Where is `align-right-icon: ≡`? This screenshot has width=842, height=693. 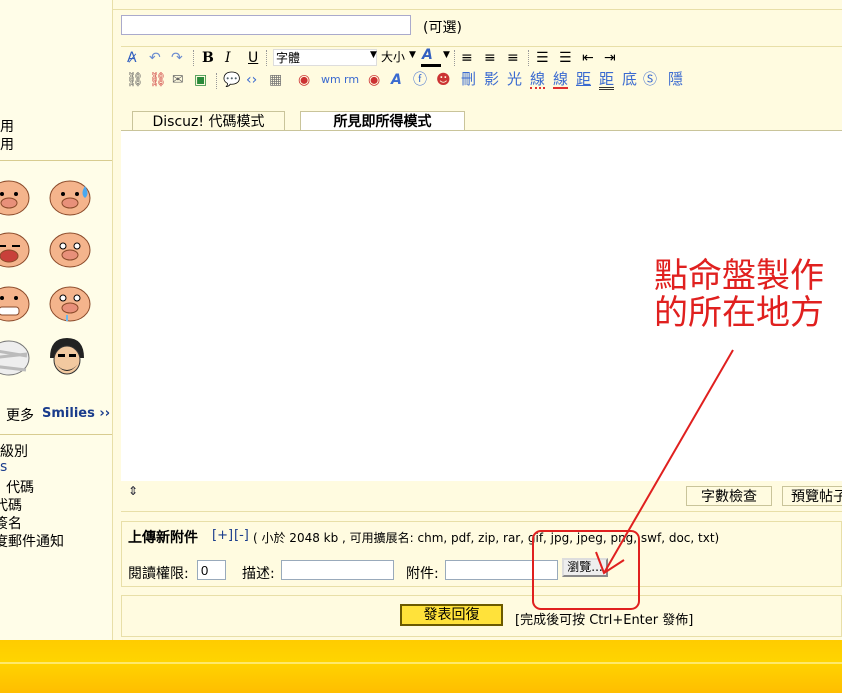 align-right-icon: ≡ is located at coordinates (513, 58).